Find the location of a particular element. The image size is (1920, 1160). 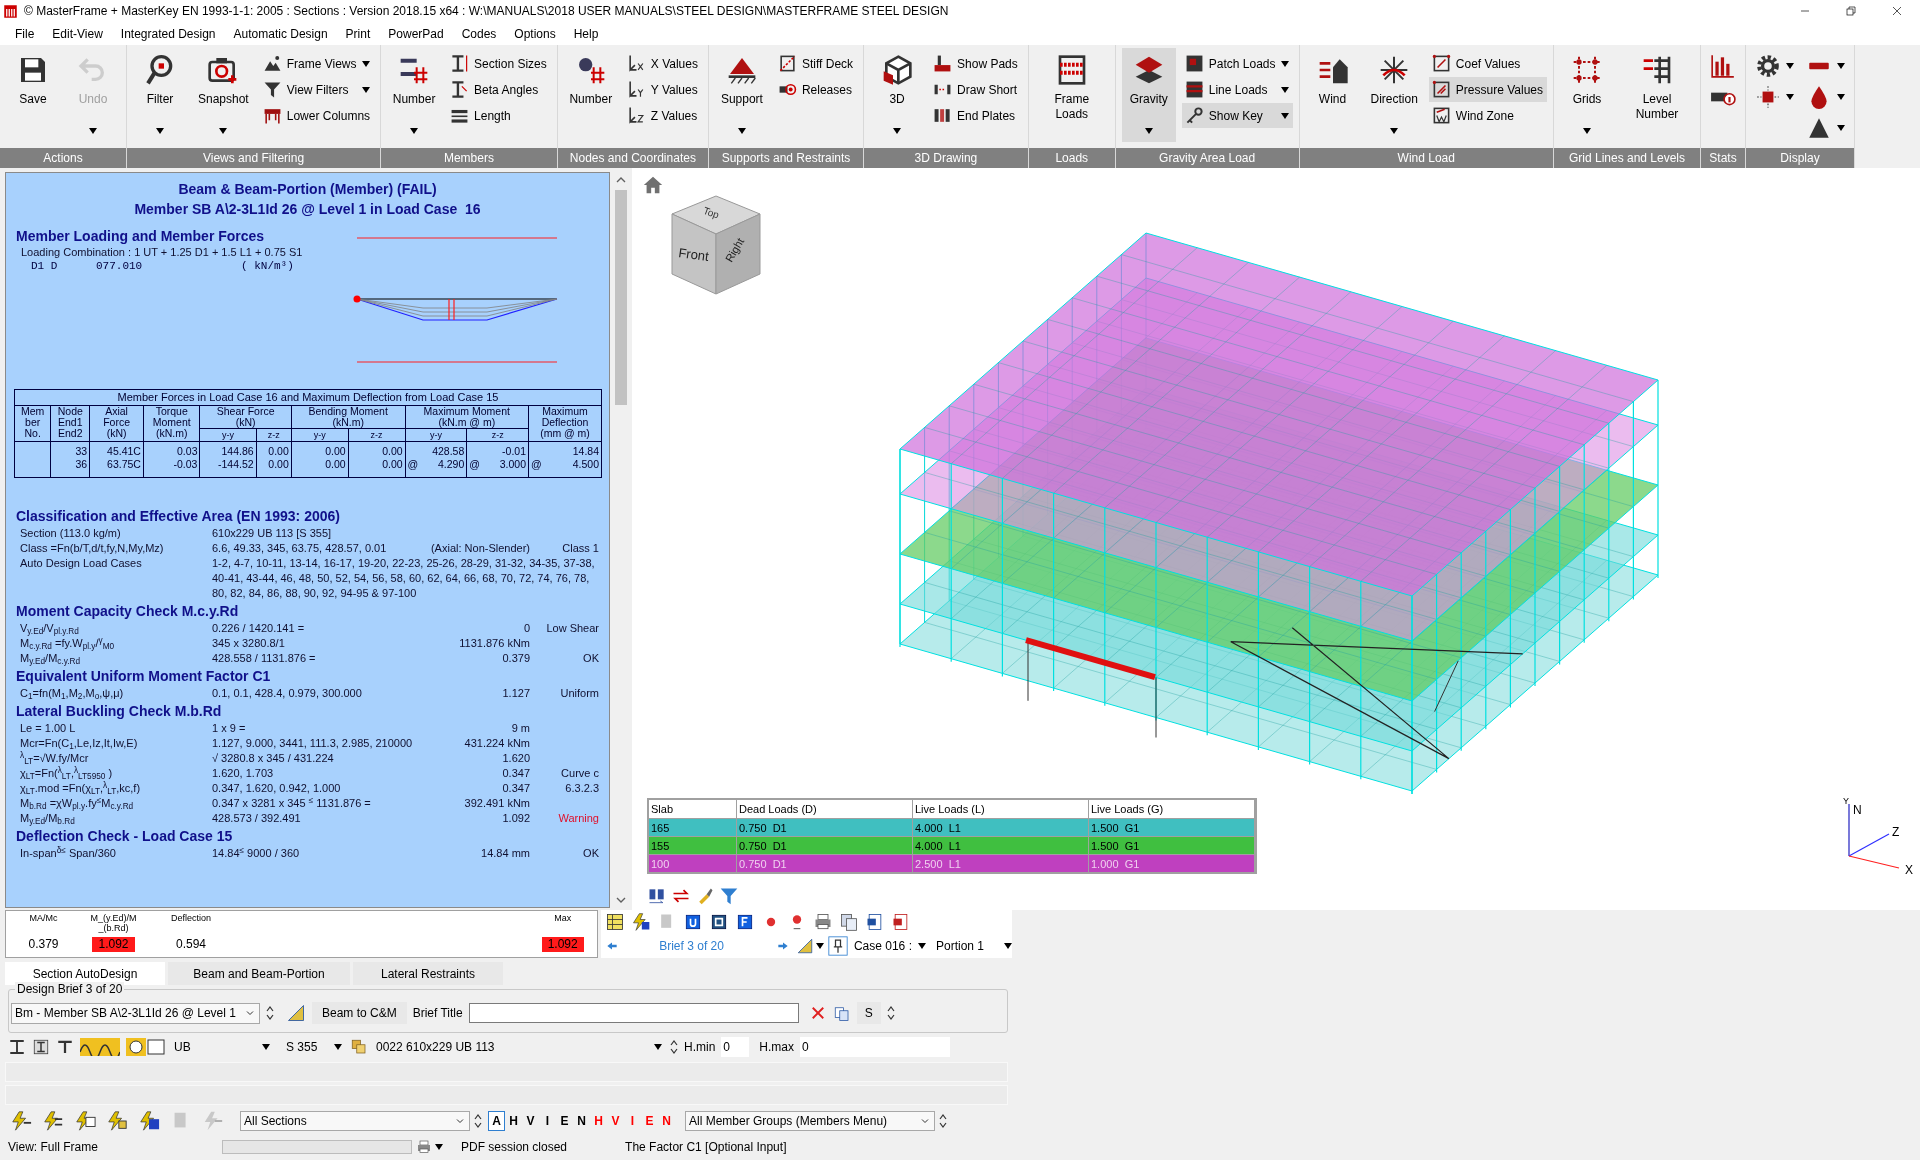

ribbon-button: Level Number is located at coordinates (1657, 95).